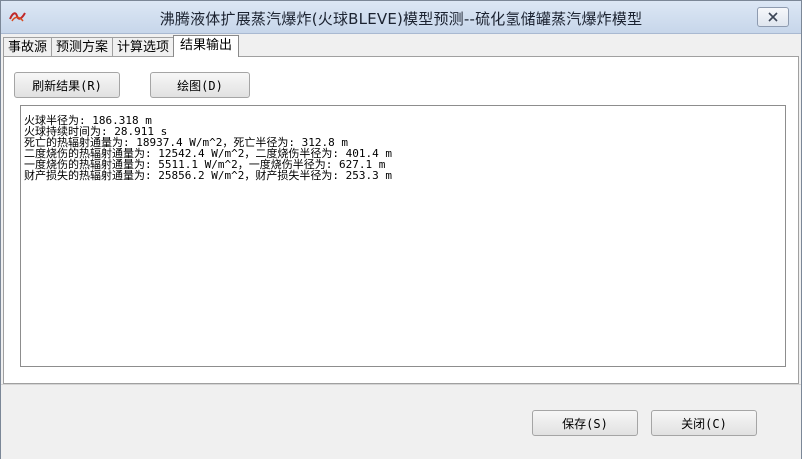 Image resolution: width=802 pixels, height=459 pixels. I want to click on plot-button: 绘图(D), so click(200, 85).